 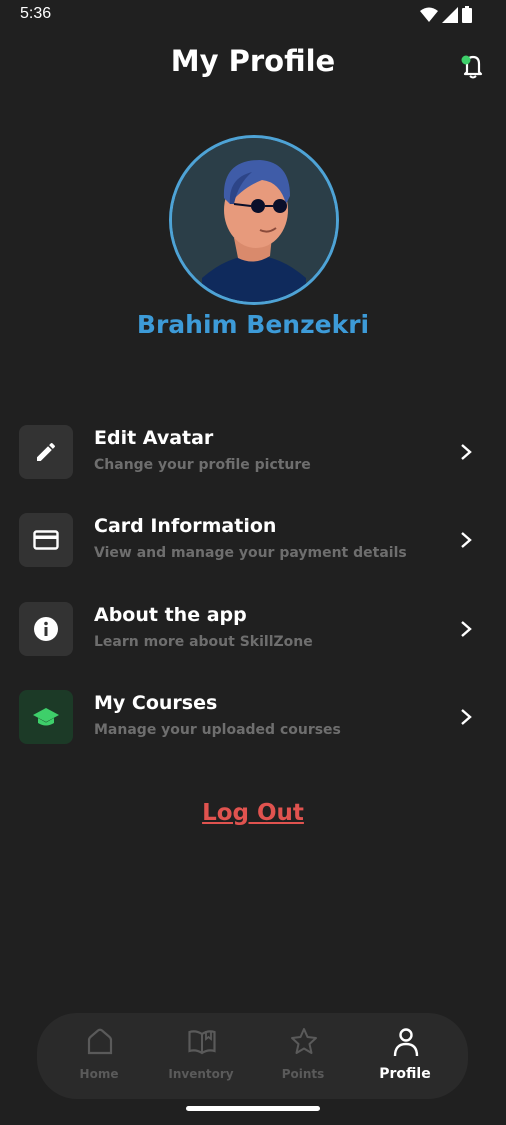 What do you see at coordinates (156, 703) in the screenshot?
I see `menu-item-title: My Courses` at bounding box center [156, 703].